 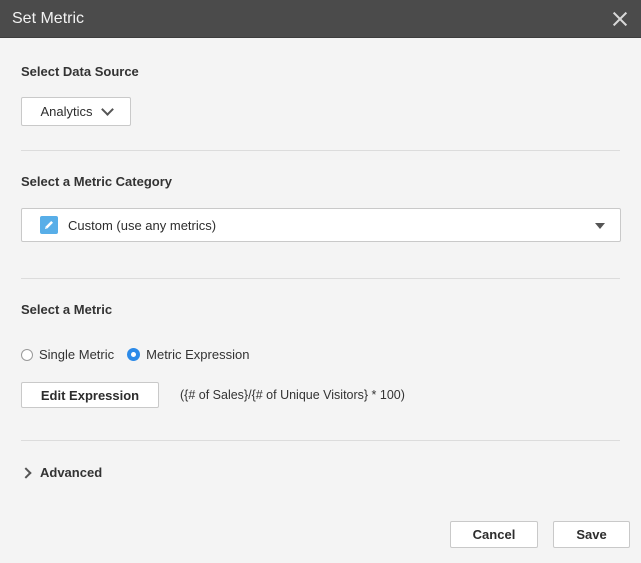 What do you see at coordinates (320, 19) in the screenshot?
I see `dialog-titlebar: Set Metric` at bounding box center [320, 19].